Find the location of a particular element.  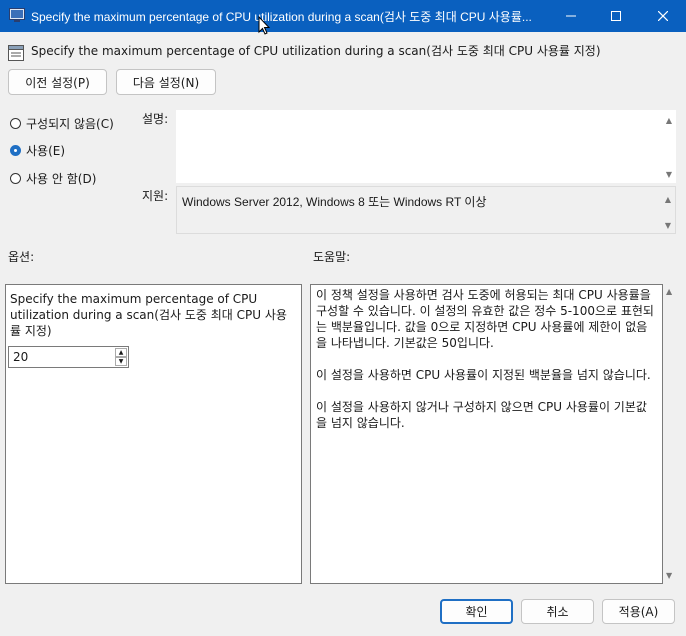

apply-button: 적용(A) is located at coordinates (638, 611).